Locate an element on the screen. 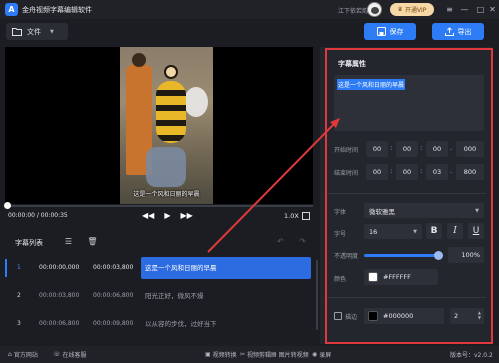 Image resolution: width=499 pixels, height=363 pixels. play-icon: ▶ is located at coordinates (167, 215).